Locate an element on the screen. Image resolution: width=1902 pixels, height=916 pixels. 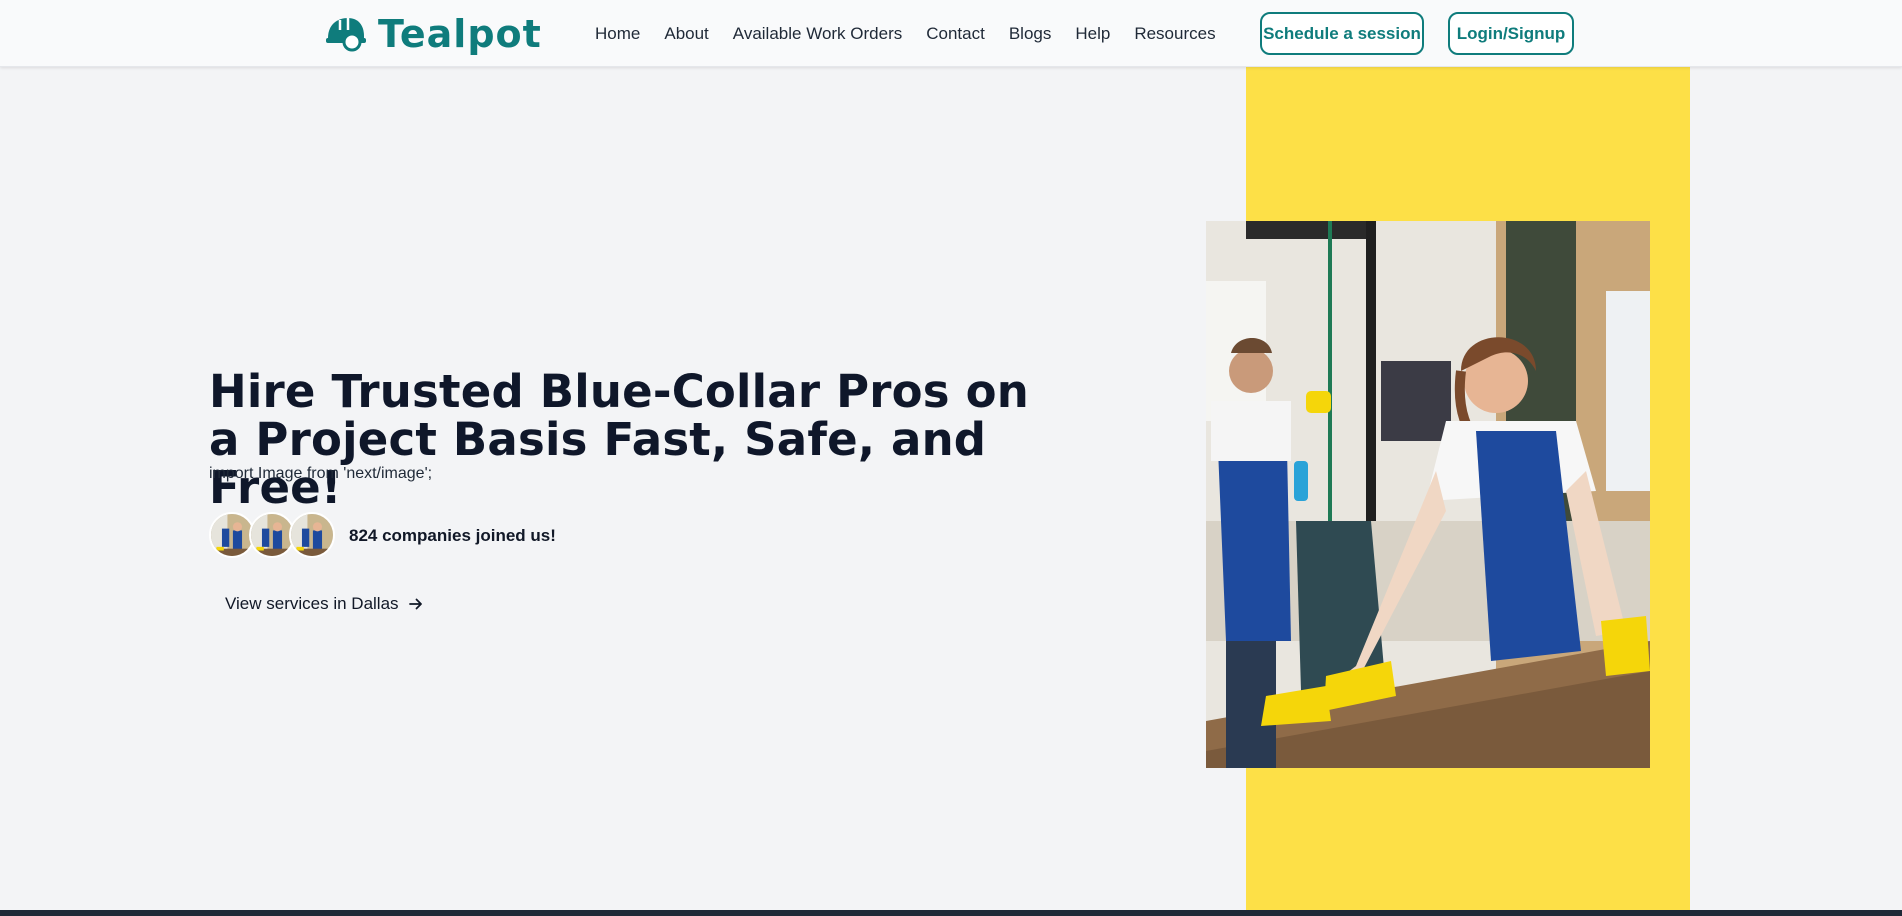
nav-item-available-work-orders: Available Work Orders is located at coordinates (817, 34).